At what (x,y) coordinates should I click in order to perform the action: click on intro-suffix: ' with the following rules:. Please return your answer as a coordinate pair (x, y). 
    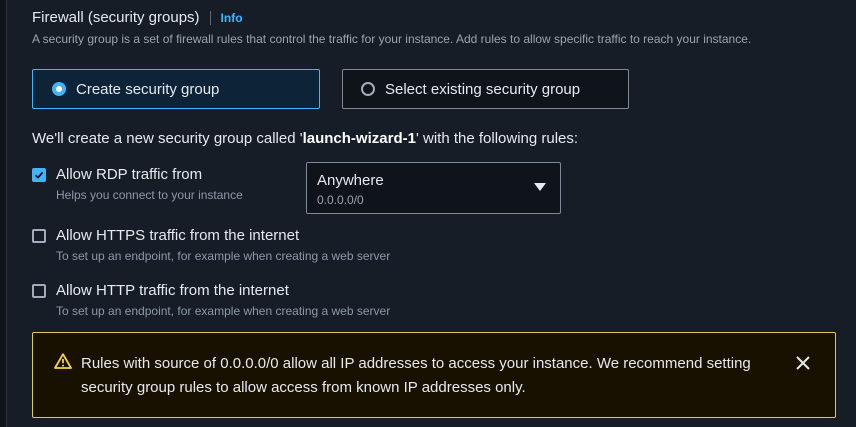
    Looking at the image, I should click on (497, 138).